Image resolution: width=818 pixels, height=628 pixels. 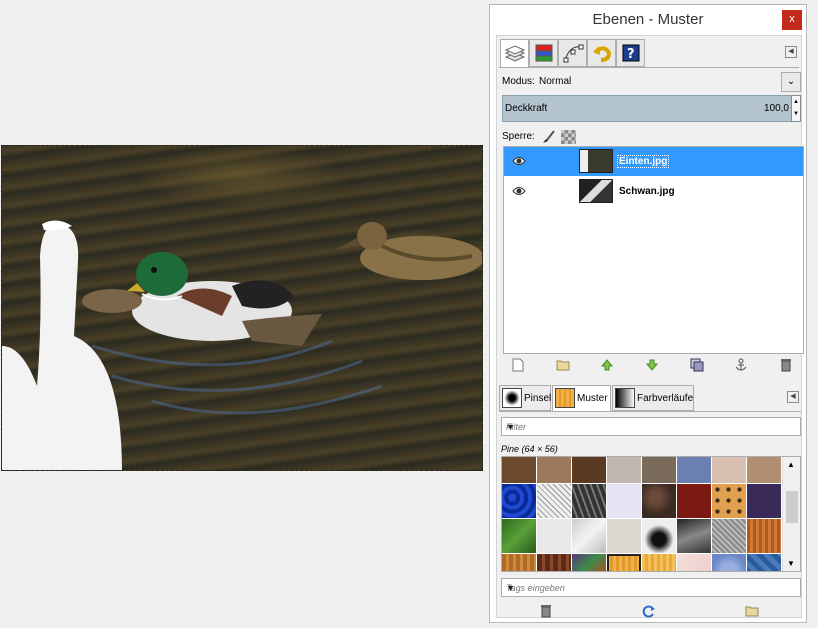 What do you see at coordinates (548, 137) in the screenshot?
I see `lock-pixels-brush-icon` at bounding box center [548, 137].